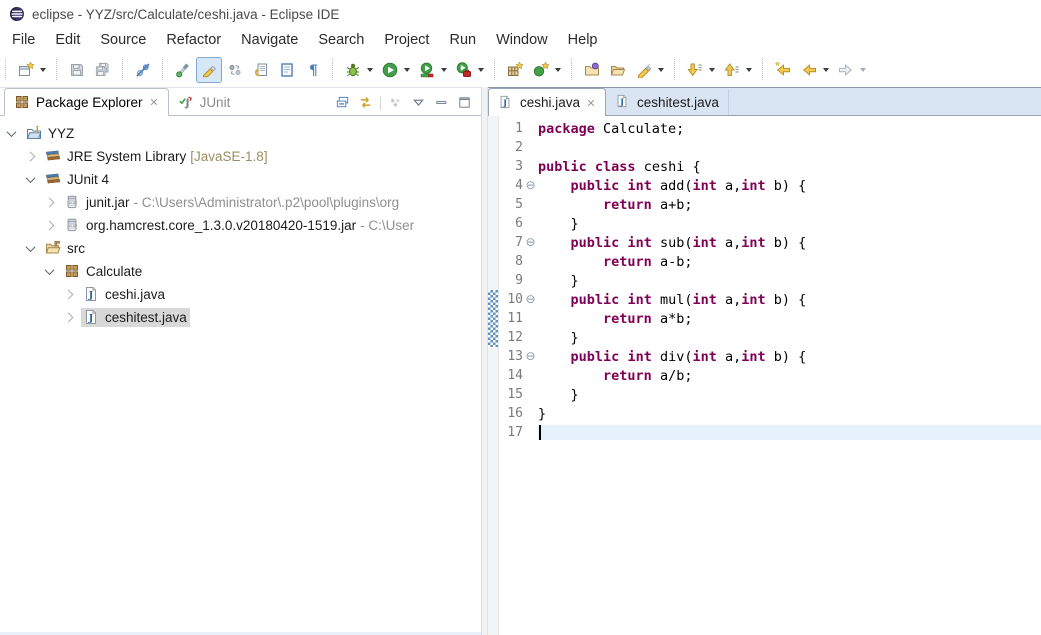  Describe the element at coordinates (583, 40) in the screenshot. I see `menu-help: Help` at that location.